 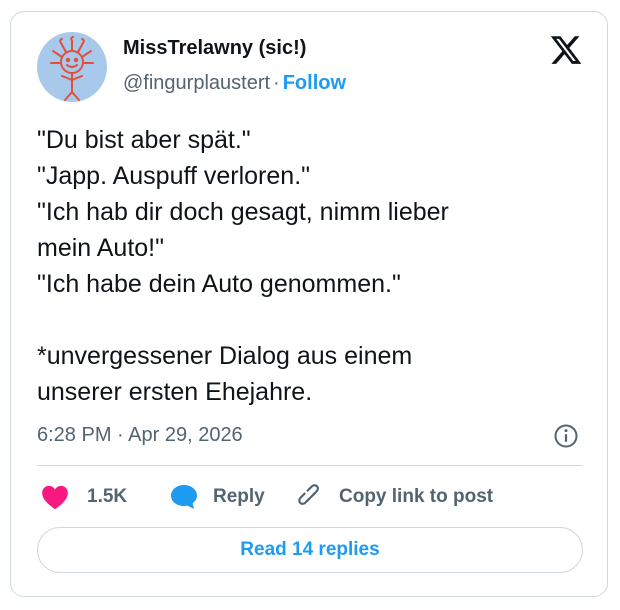 I want to click on link-icon, so click(x=308, y=494).